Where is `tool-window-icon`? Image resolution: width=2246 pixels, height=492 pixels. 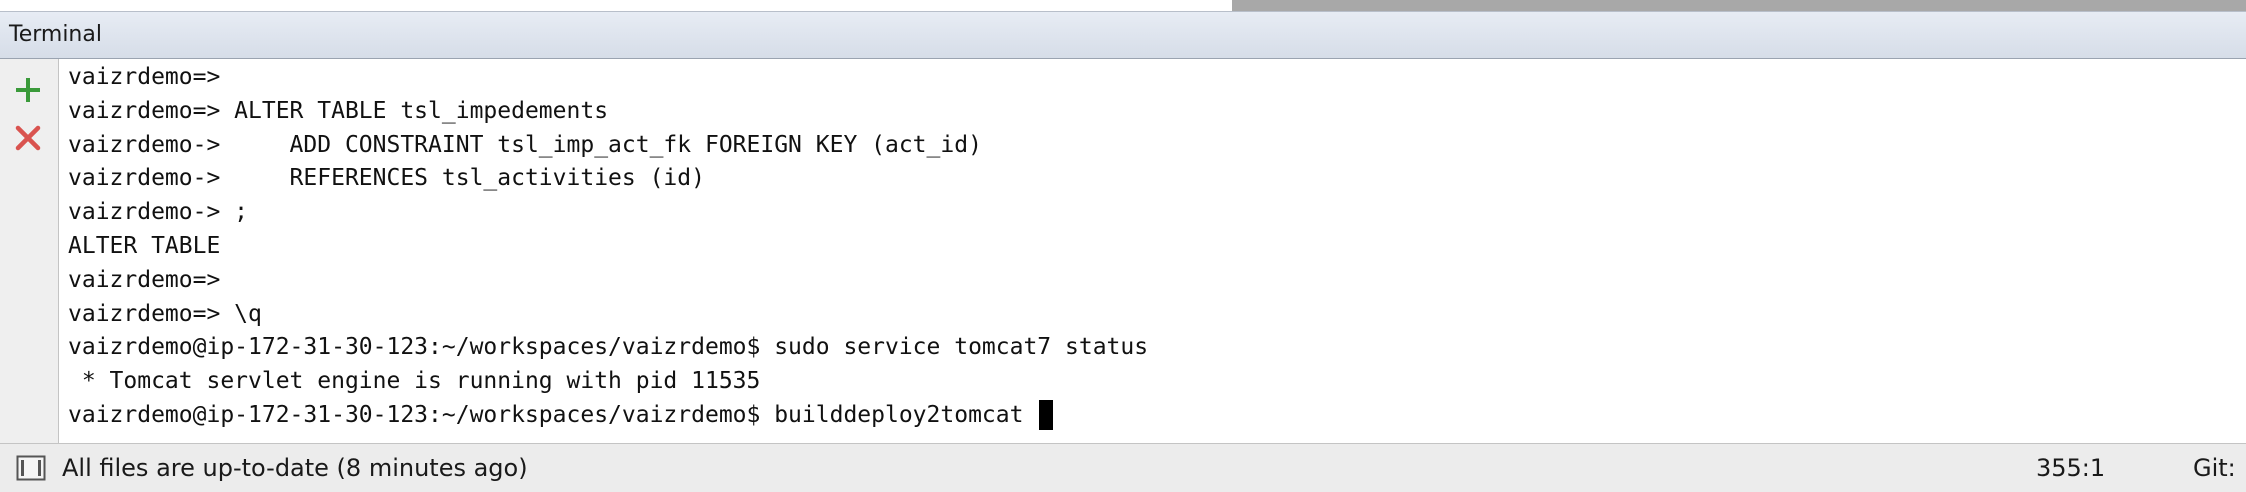 tool-window-icon is located at coordinates (31, 468).